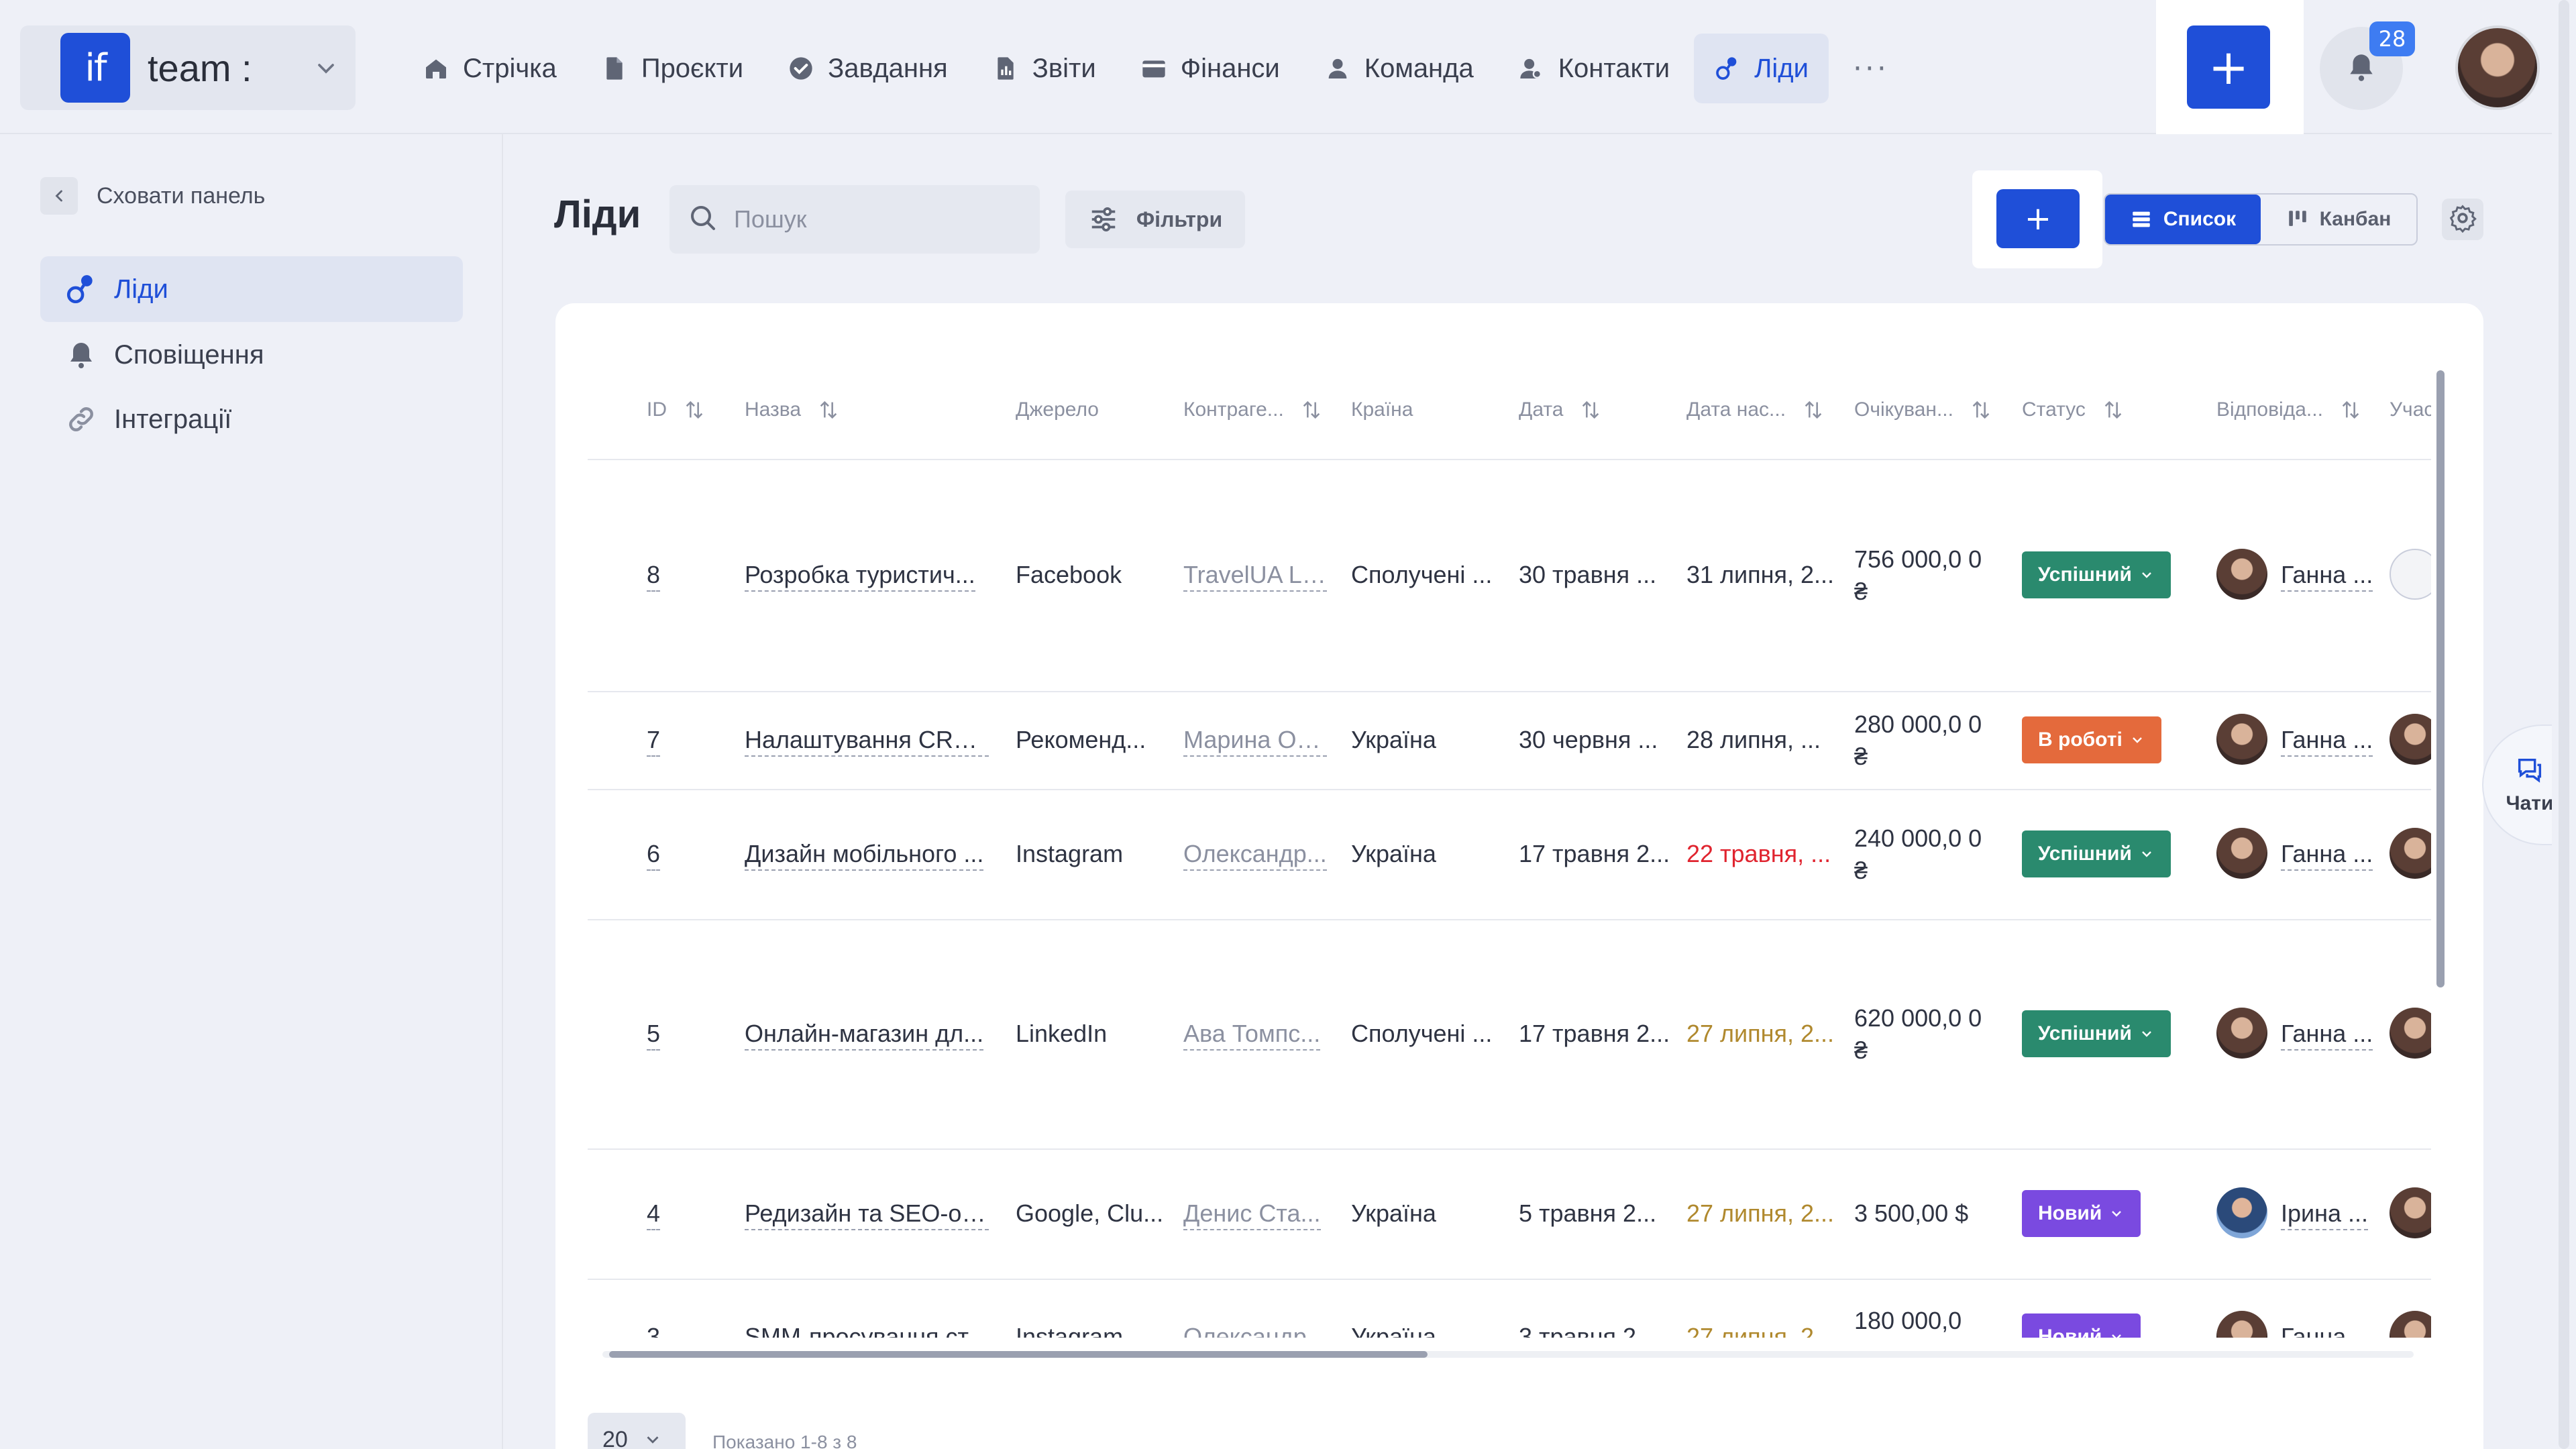 This screenshot has height=1449, width=2576. Describe the element at coordinates (2350, 409) in the screenshot. I see `sort-icon` at that location.